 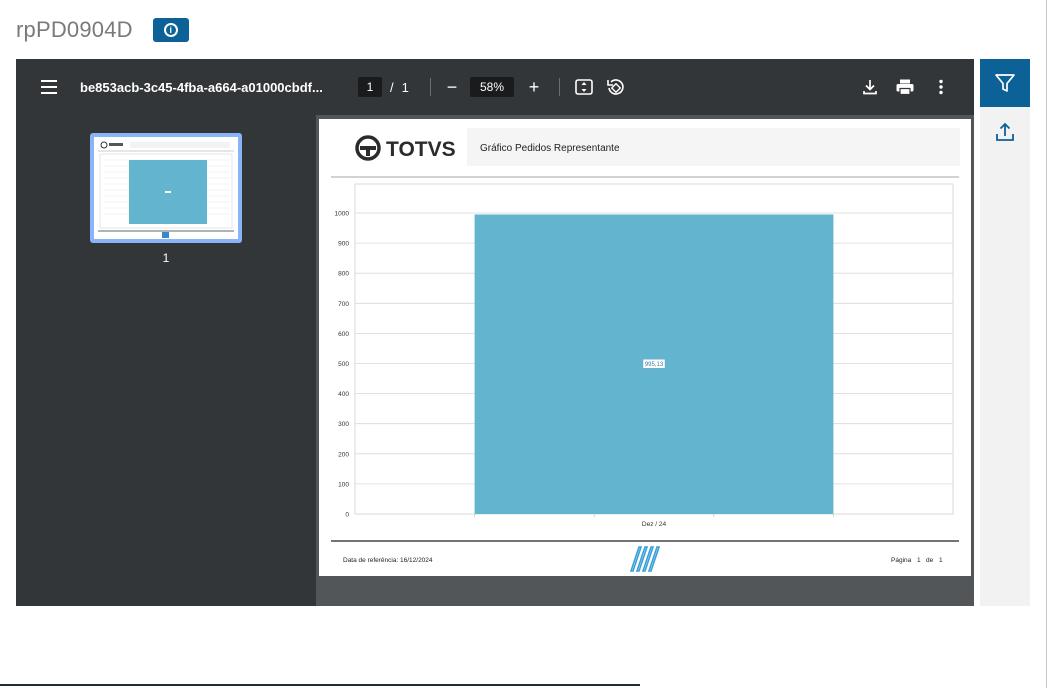 I want to click on totvs-logo, so click(x=368, y=148).